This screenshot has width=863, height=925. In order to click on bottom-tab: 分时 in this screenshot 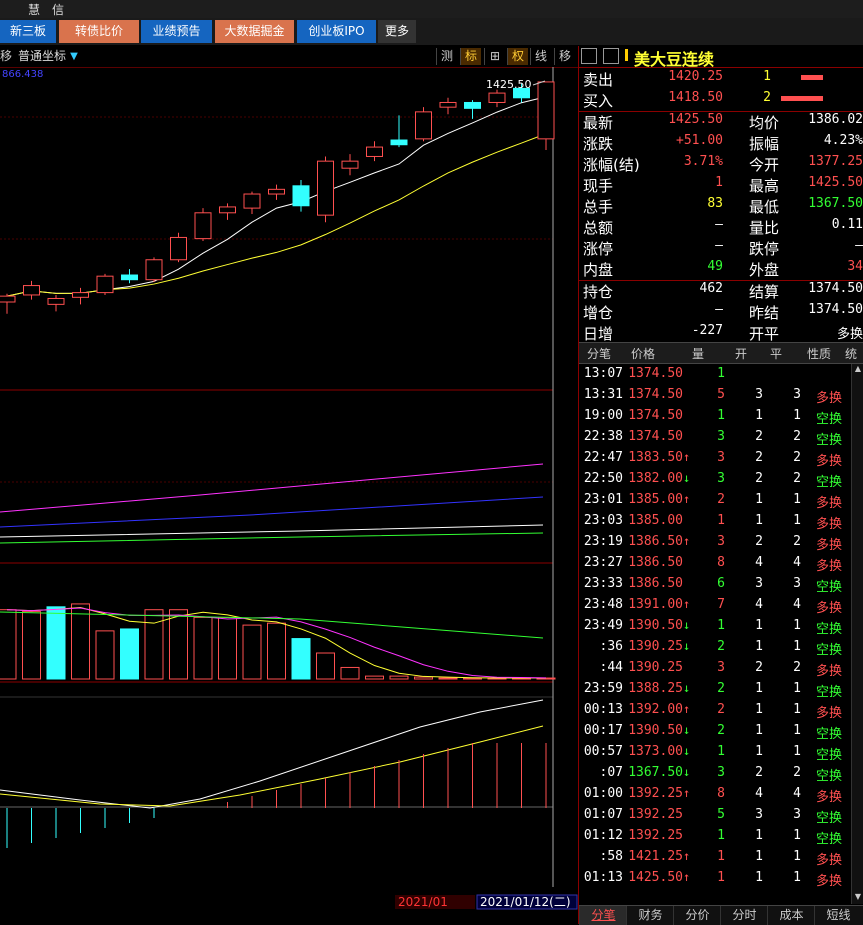, I will do `click(744, 915)`.